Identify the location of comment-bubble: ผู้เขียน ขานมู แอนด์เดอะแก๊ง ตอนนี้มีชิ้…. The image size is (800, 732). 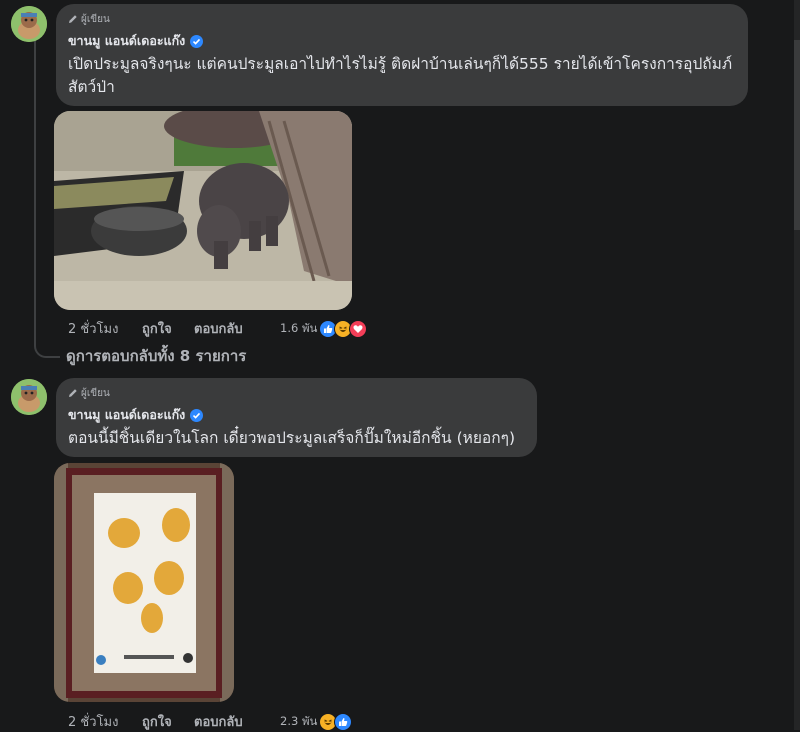
(296, 417).